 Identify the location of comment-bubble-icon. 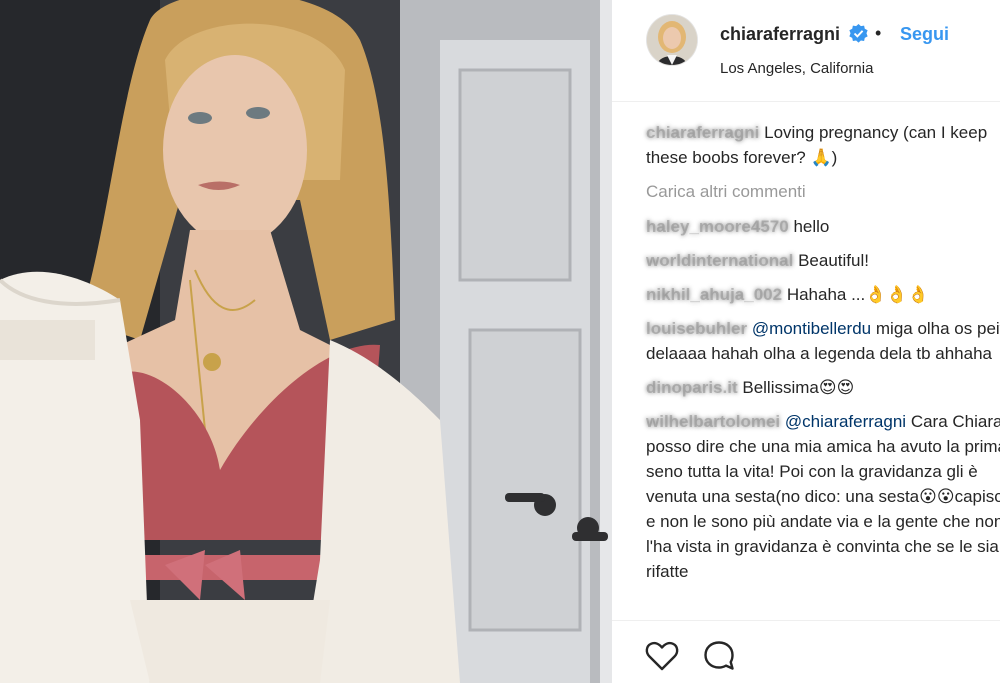
(719, 656).